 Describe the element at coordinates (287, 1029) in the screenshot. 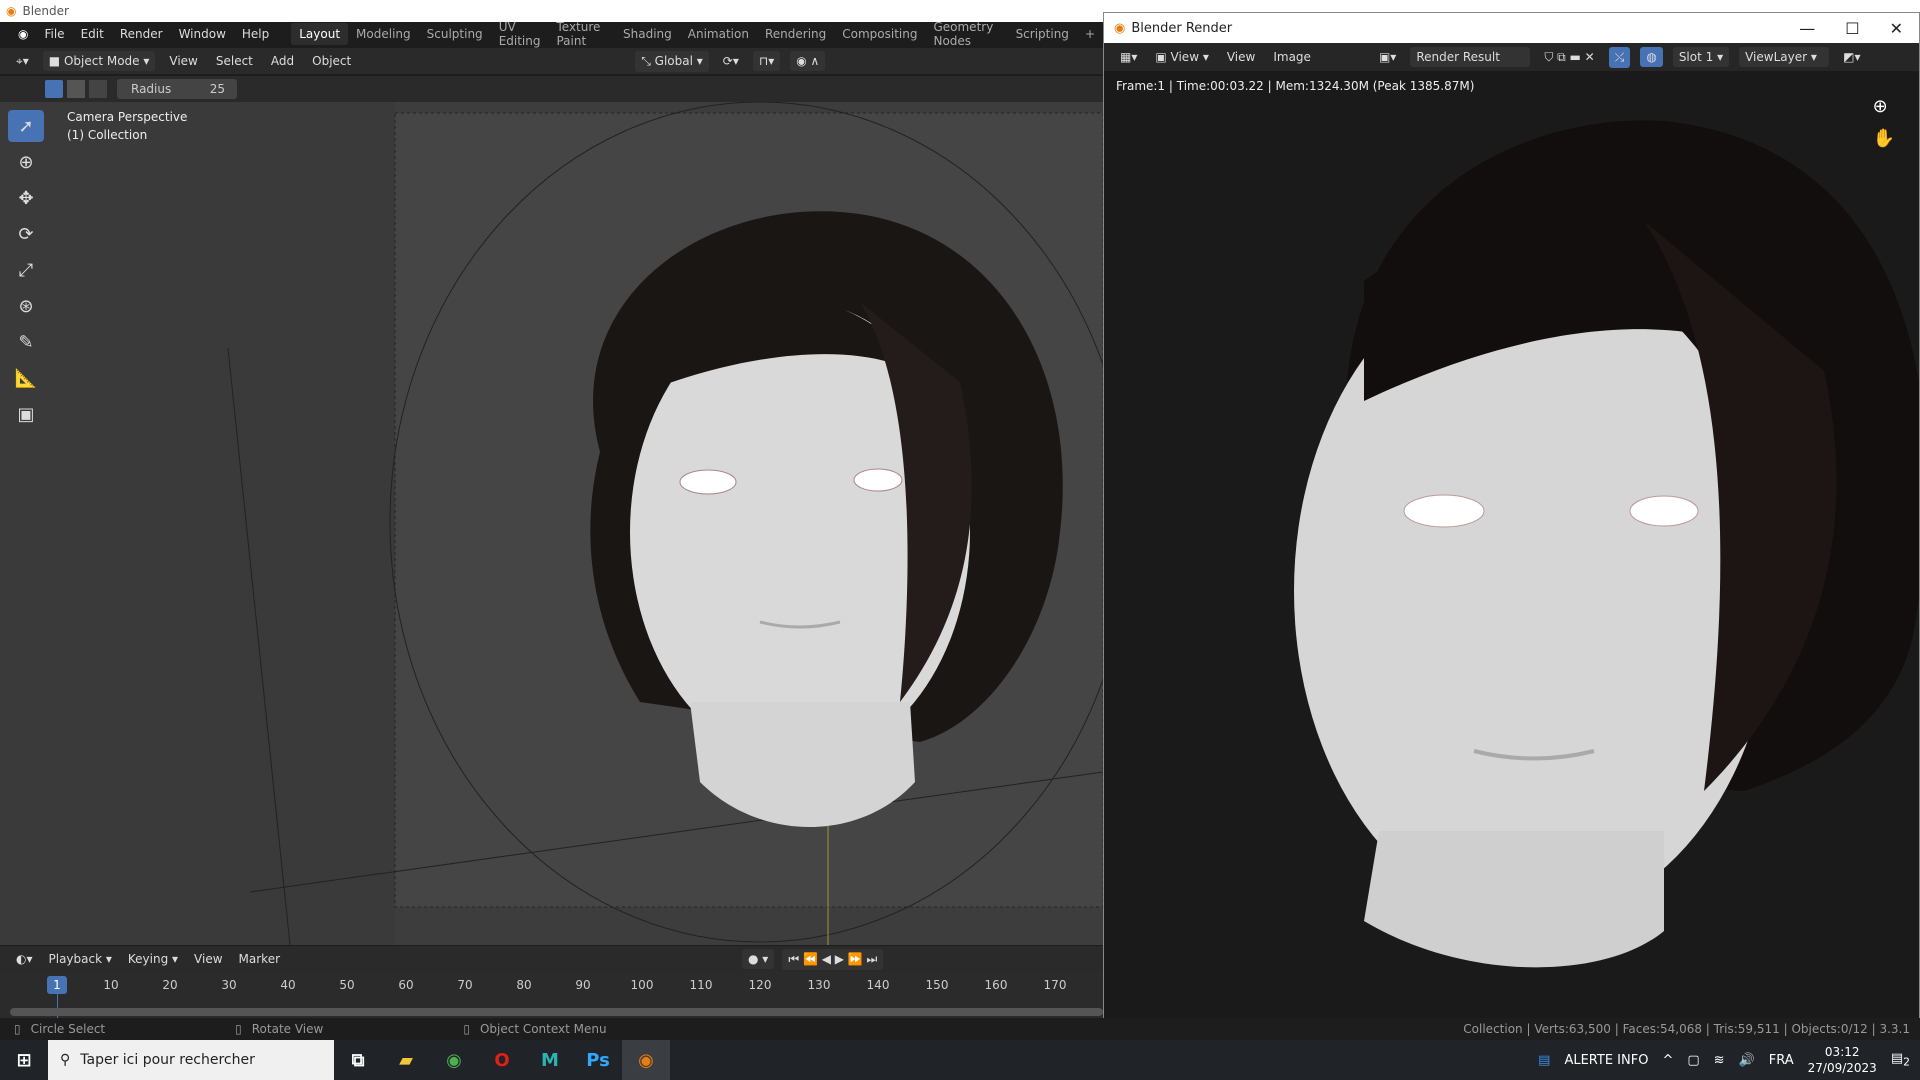

I see `status-middle: Rotate View` at that location.